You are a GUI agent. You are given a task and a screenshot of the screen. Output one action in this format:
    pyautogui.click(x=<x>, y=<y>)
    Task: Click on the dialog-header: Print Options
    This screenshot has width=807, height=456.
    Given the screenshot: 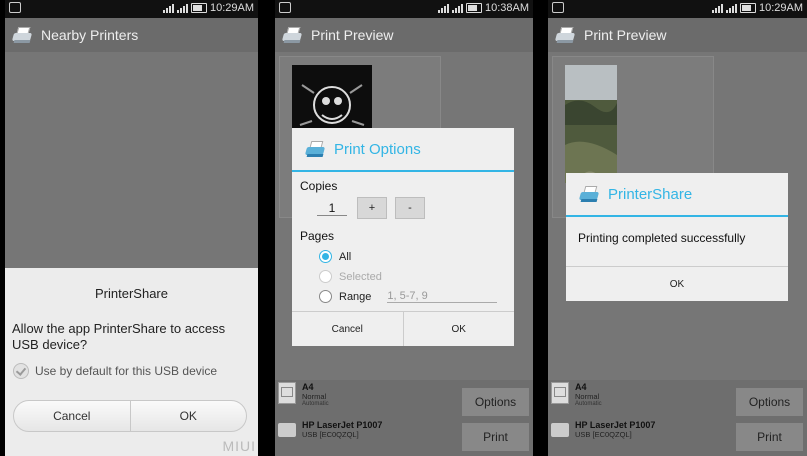 What is the action you would take?
    pyautogui.click(x=403, y=150)
    